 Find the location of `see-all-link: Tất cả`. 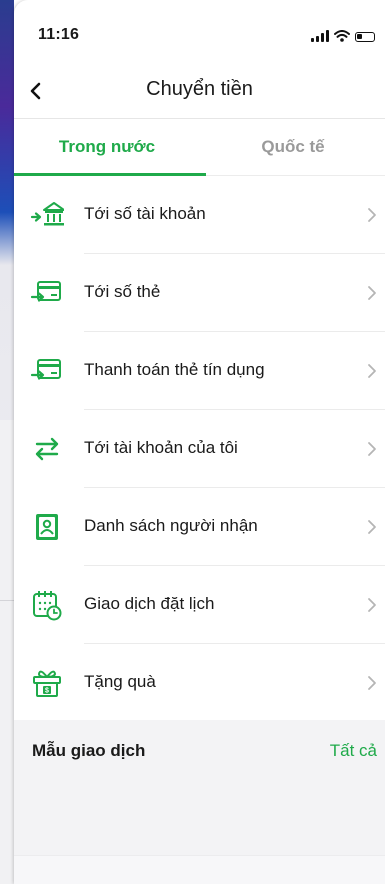

see-all-link: Tất cả is located at coordinates (353, 751).